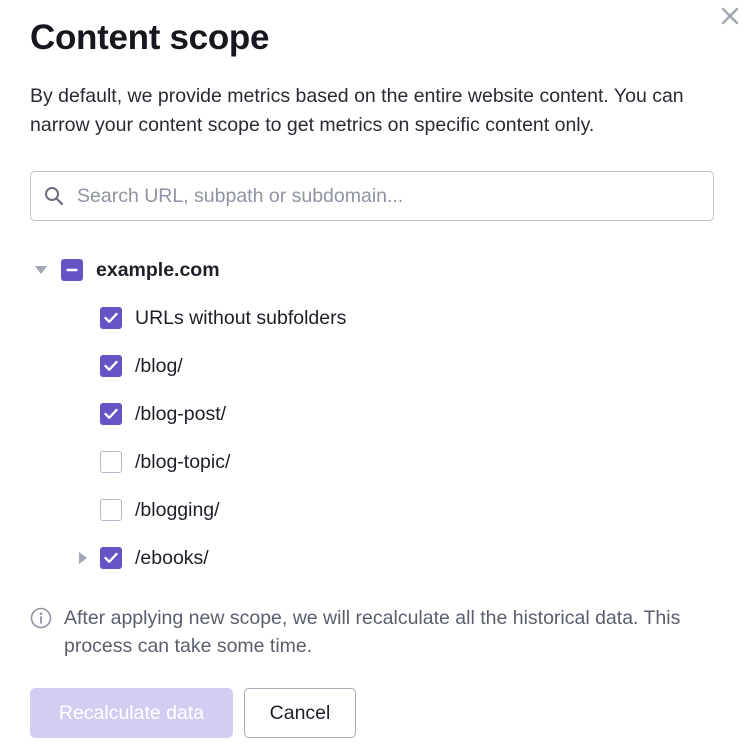 Image resolution: width=750 pixels, height=751 pixels. I want to click on tree-item: URLs without subfolders, so click(223, 318).